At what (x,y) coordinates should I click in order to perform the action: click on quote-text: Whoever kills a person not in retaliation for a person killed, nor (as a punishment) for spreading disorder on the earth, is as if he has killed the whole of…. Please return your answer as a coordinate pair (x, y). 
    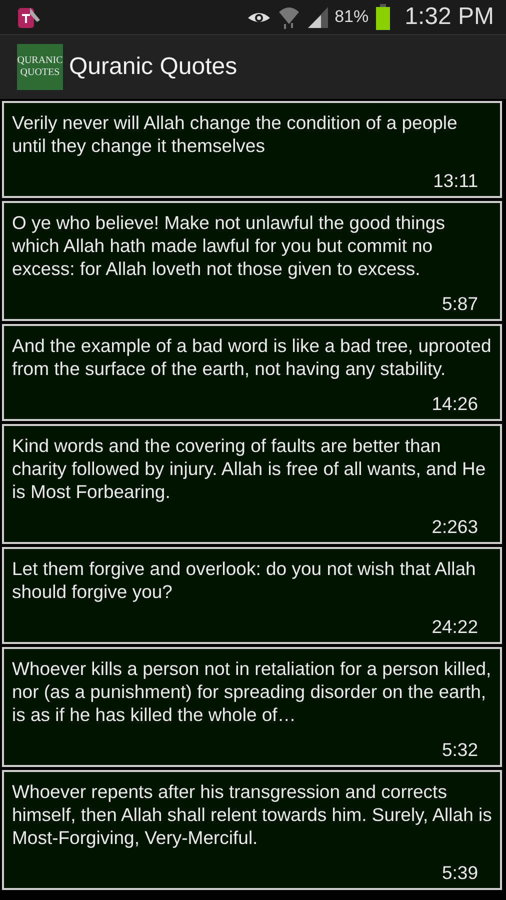
    Looking at the image, I should click on (252, 691).